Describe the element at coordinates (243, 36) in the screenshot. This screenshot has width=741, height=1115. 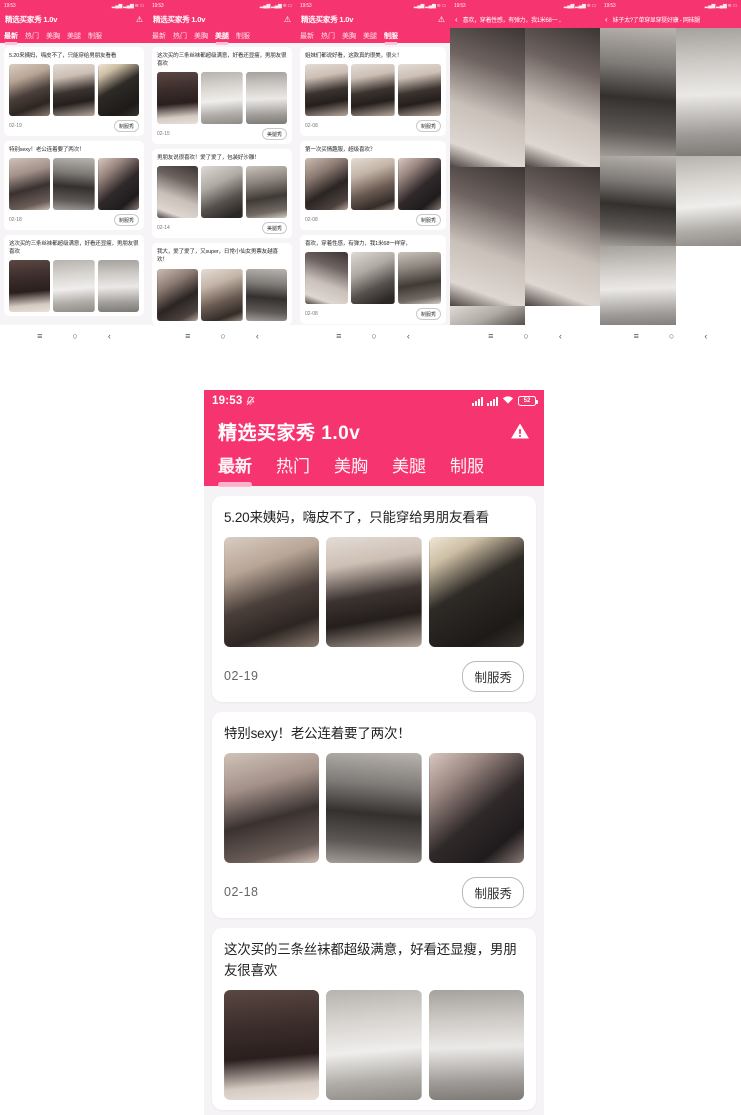
I see `mini-tab-zhifu-2: 制服` at that location.